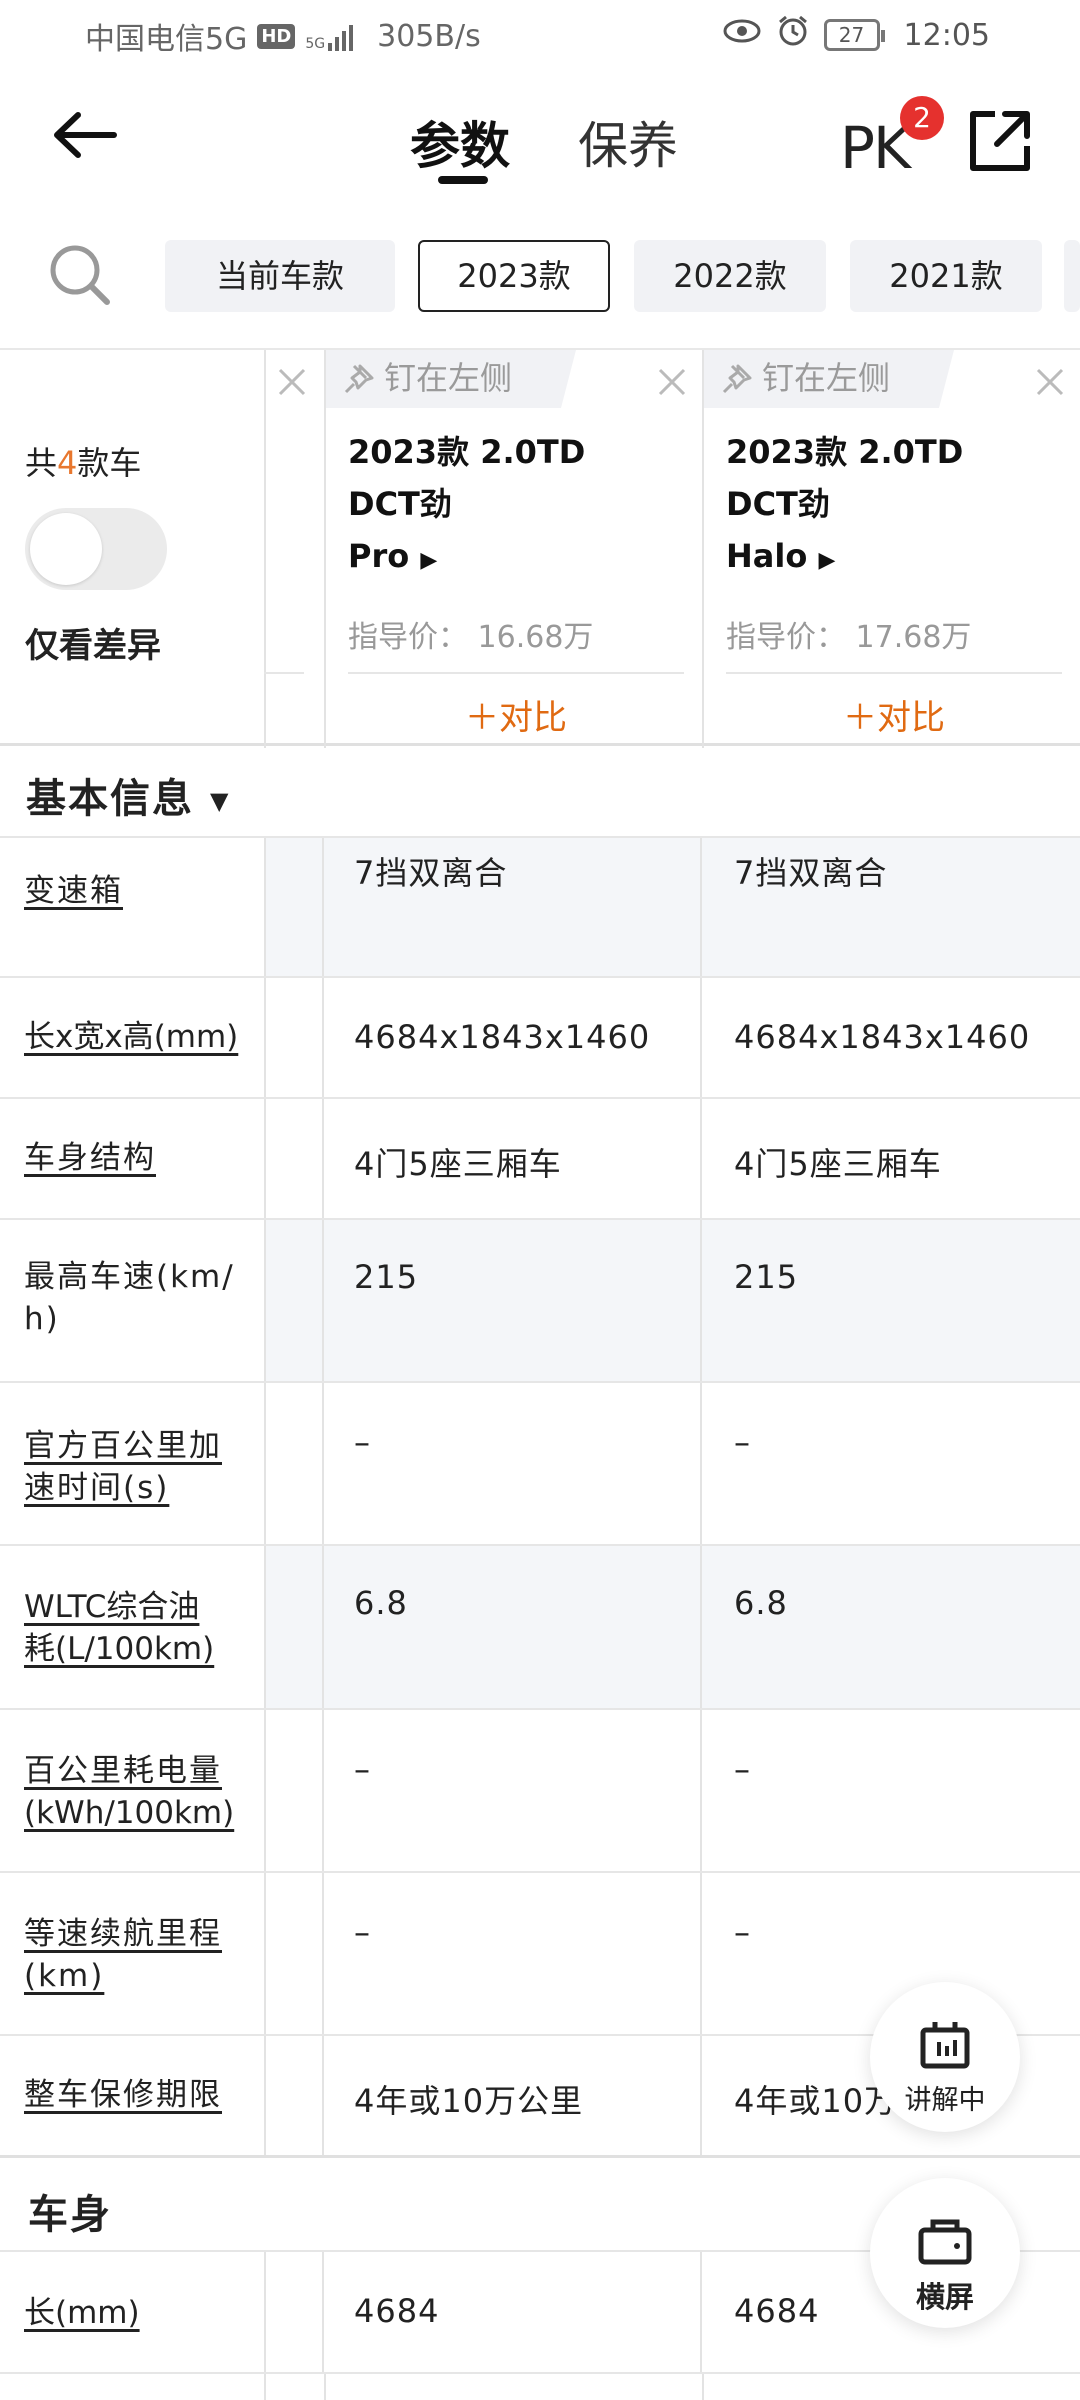 The image size is (1080, 2400). I want to click on cell-value: 6.8, so click(761, 1603).